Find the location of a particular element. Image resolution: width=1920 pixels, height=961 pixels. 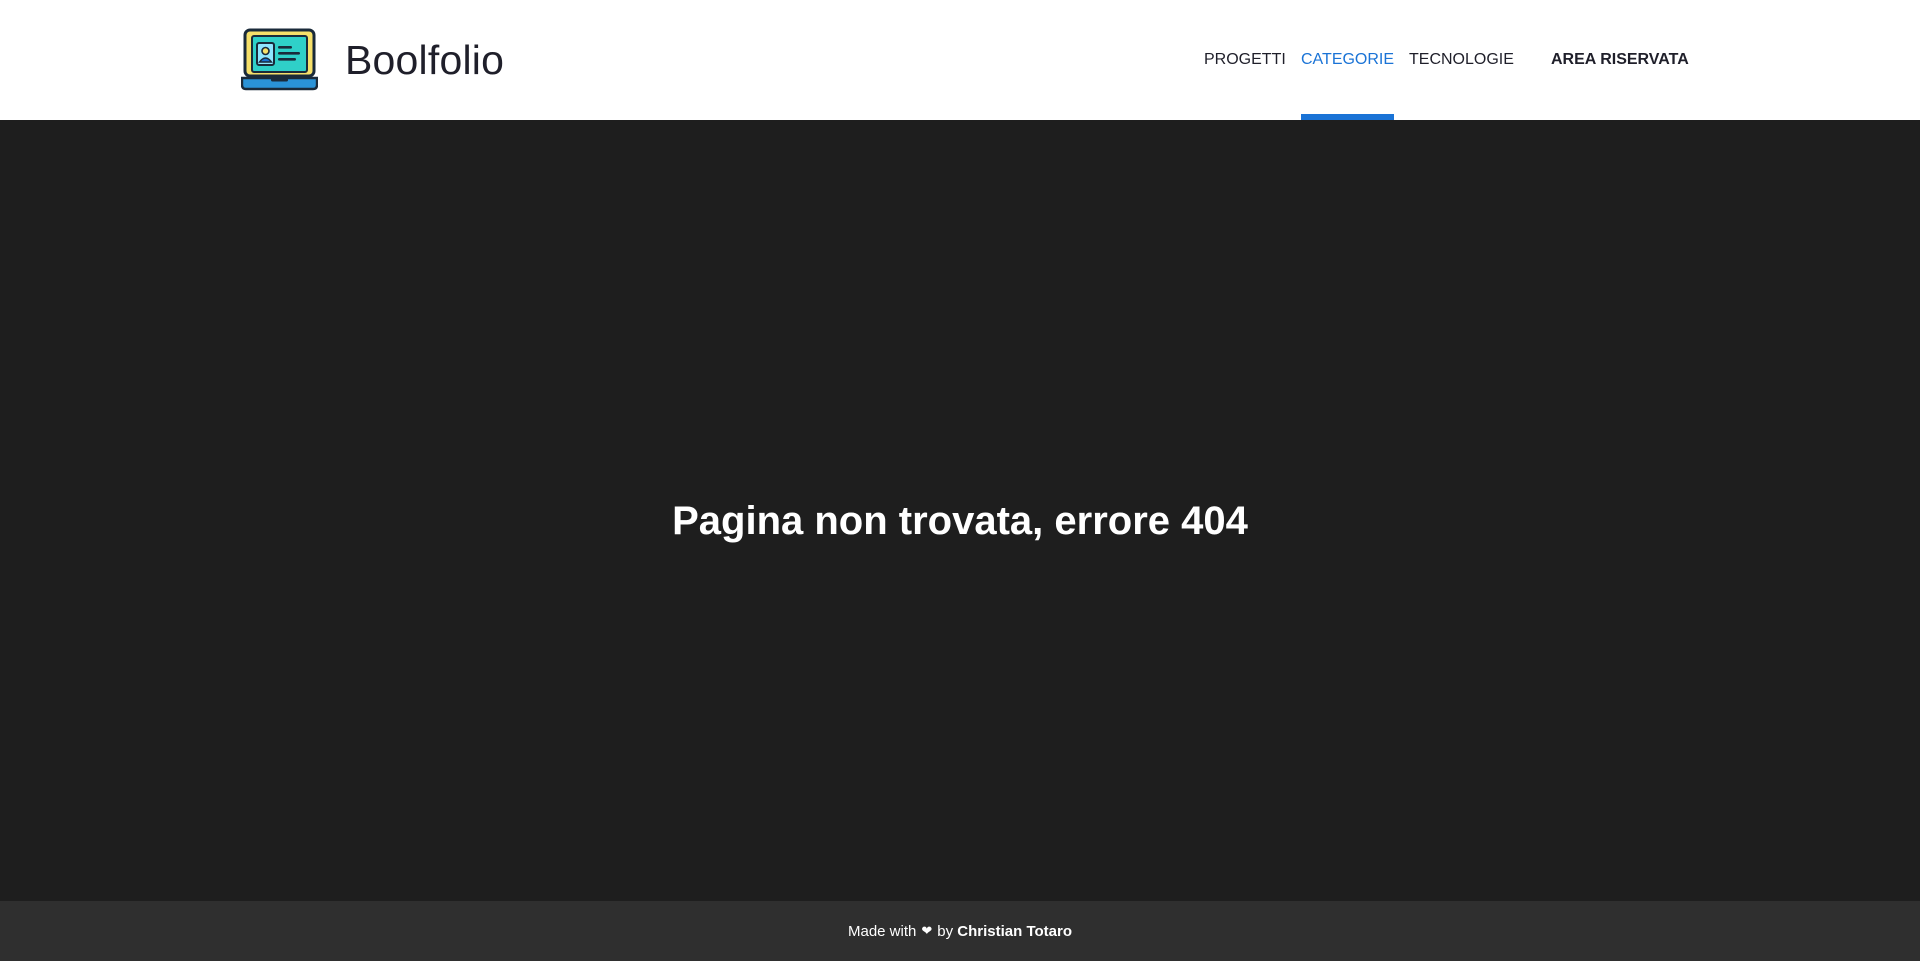

footer-made-with: Made with is located at coordinates (882, 931).